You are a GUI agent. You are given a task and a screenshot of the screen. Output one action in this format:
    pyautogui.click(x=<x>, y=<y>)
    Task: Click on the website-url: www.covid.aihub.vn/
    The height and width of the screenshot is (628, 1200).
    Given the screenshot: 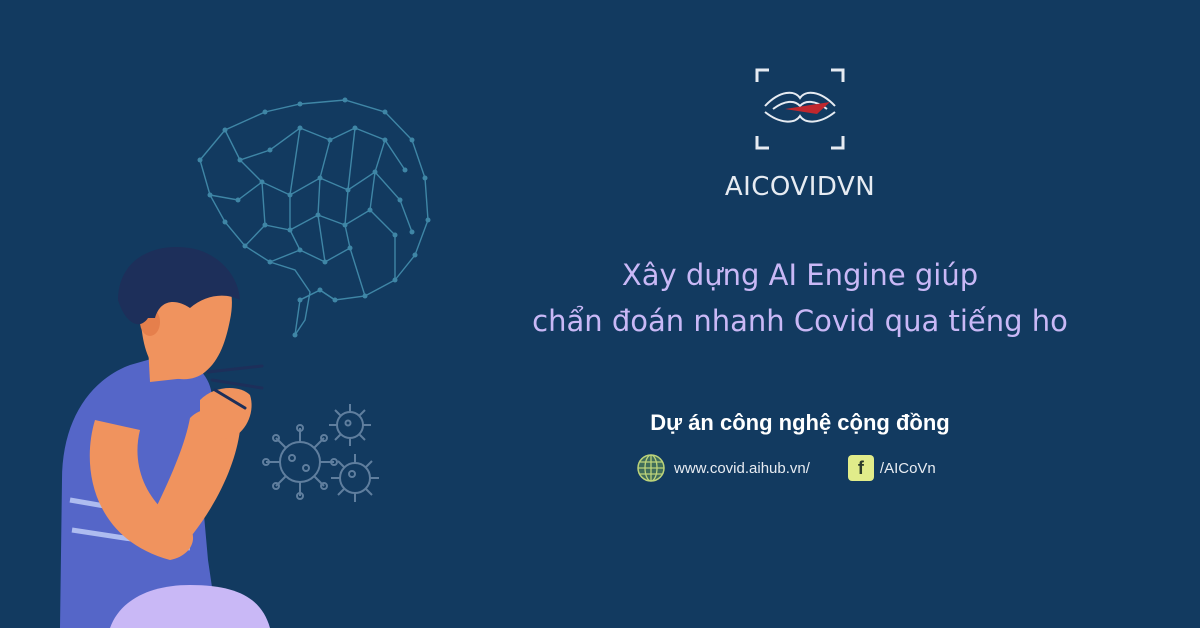 What is the action you would take?
    pyautogui.click(x=742, y=468)
    